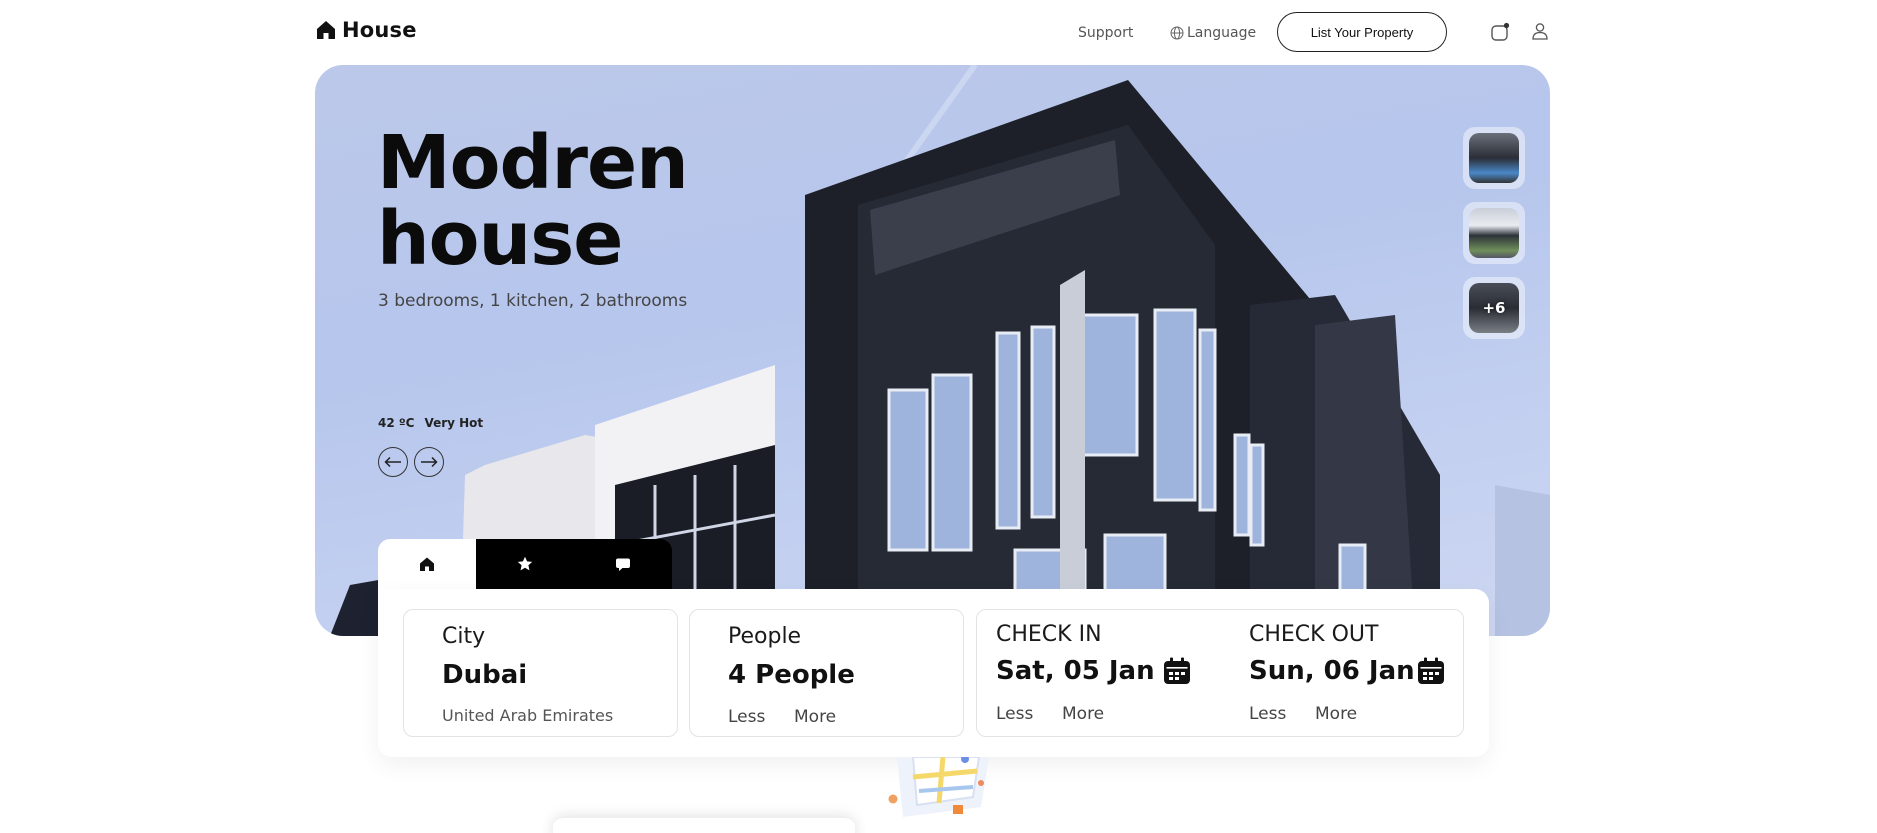 Image resolution: width=1877 pixels, height=833 pixels. I want to click on nav-support-link: Support, so click(1105, 33).